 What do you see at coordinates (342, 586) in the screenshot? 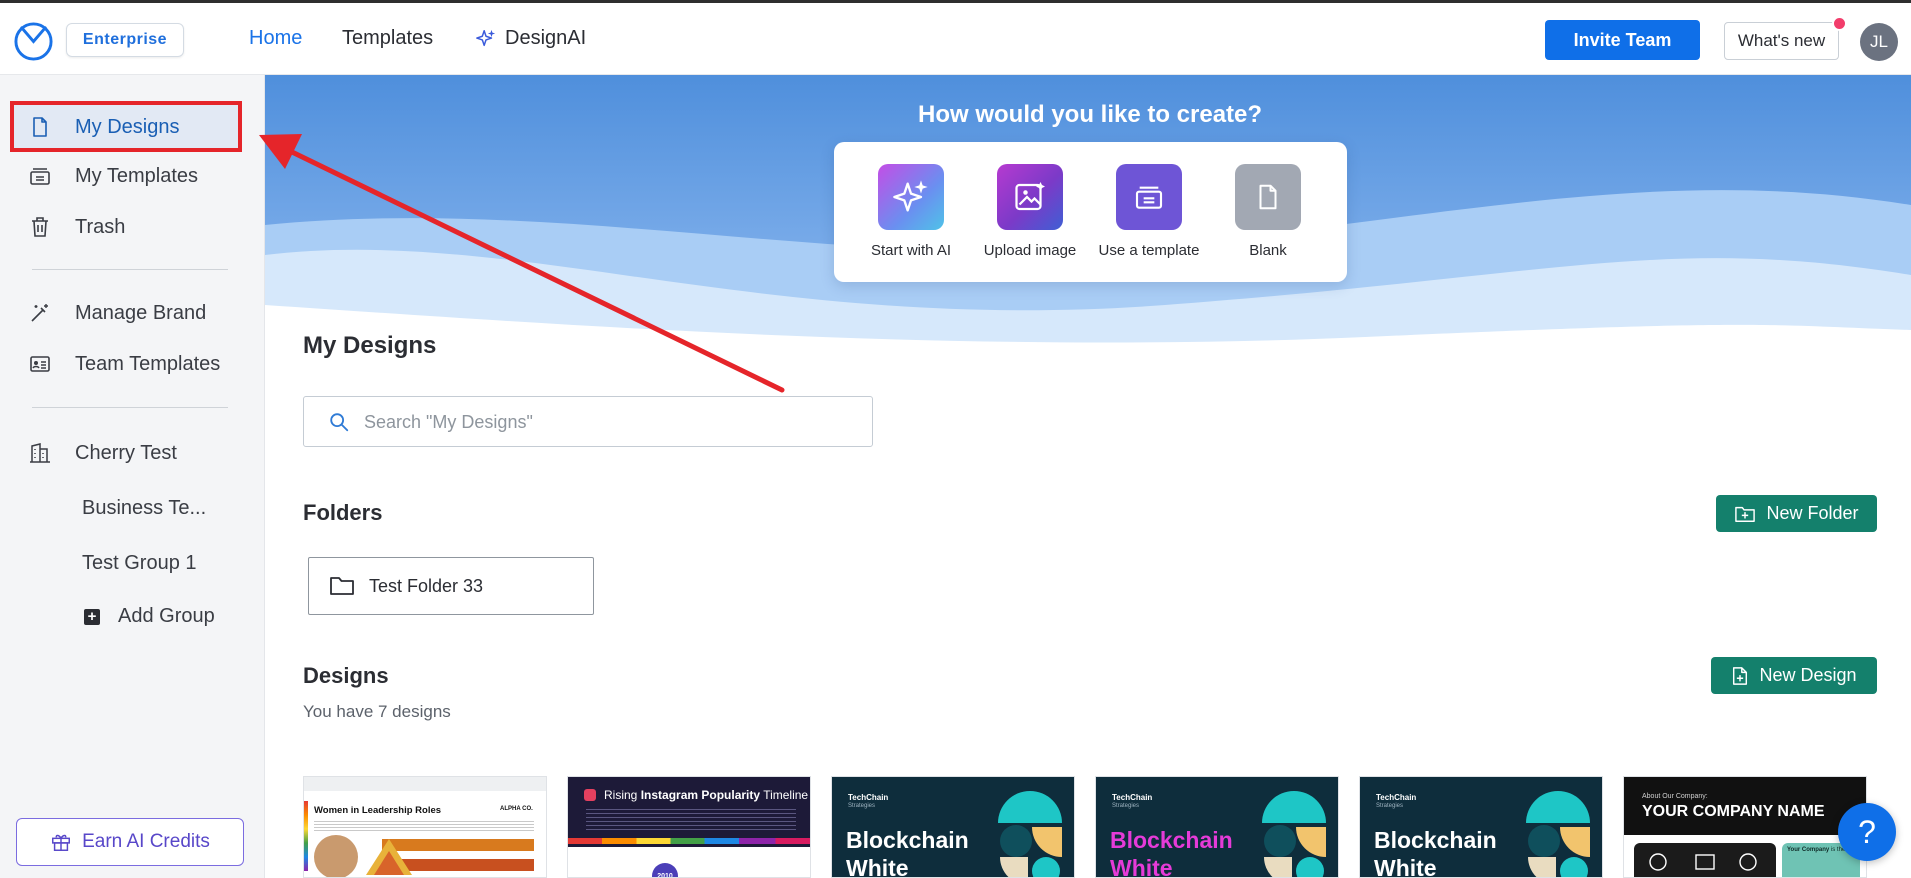
I see `folder-icon` at bounding box center [342, 586].